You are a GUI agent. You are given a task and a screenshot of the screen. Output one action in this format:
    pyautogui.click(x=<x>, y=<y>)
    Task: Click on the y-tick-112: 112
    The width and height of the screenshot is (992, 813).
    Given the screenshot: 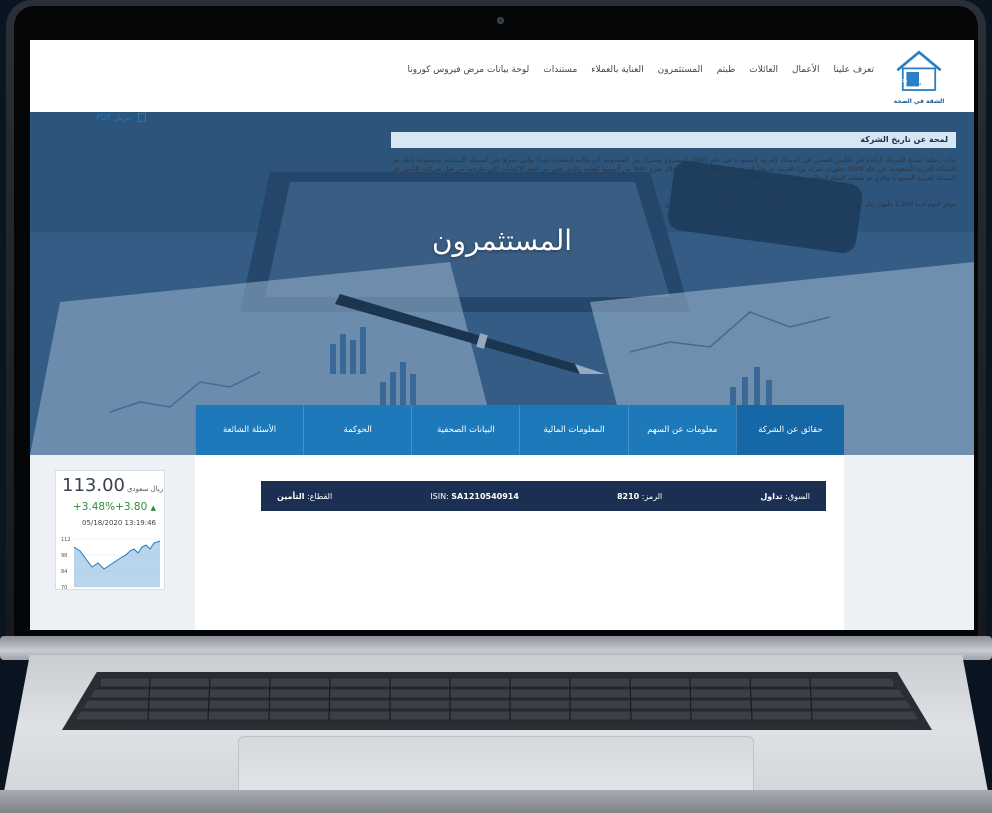 What is the action you would take?
    pyautogui.click(x=66, y=540)
    